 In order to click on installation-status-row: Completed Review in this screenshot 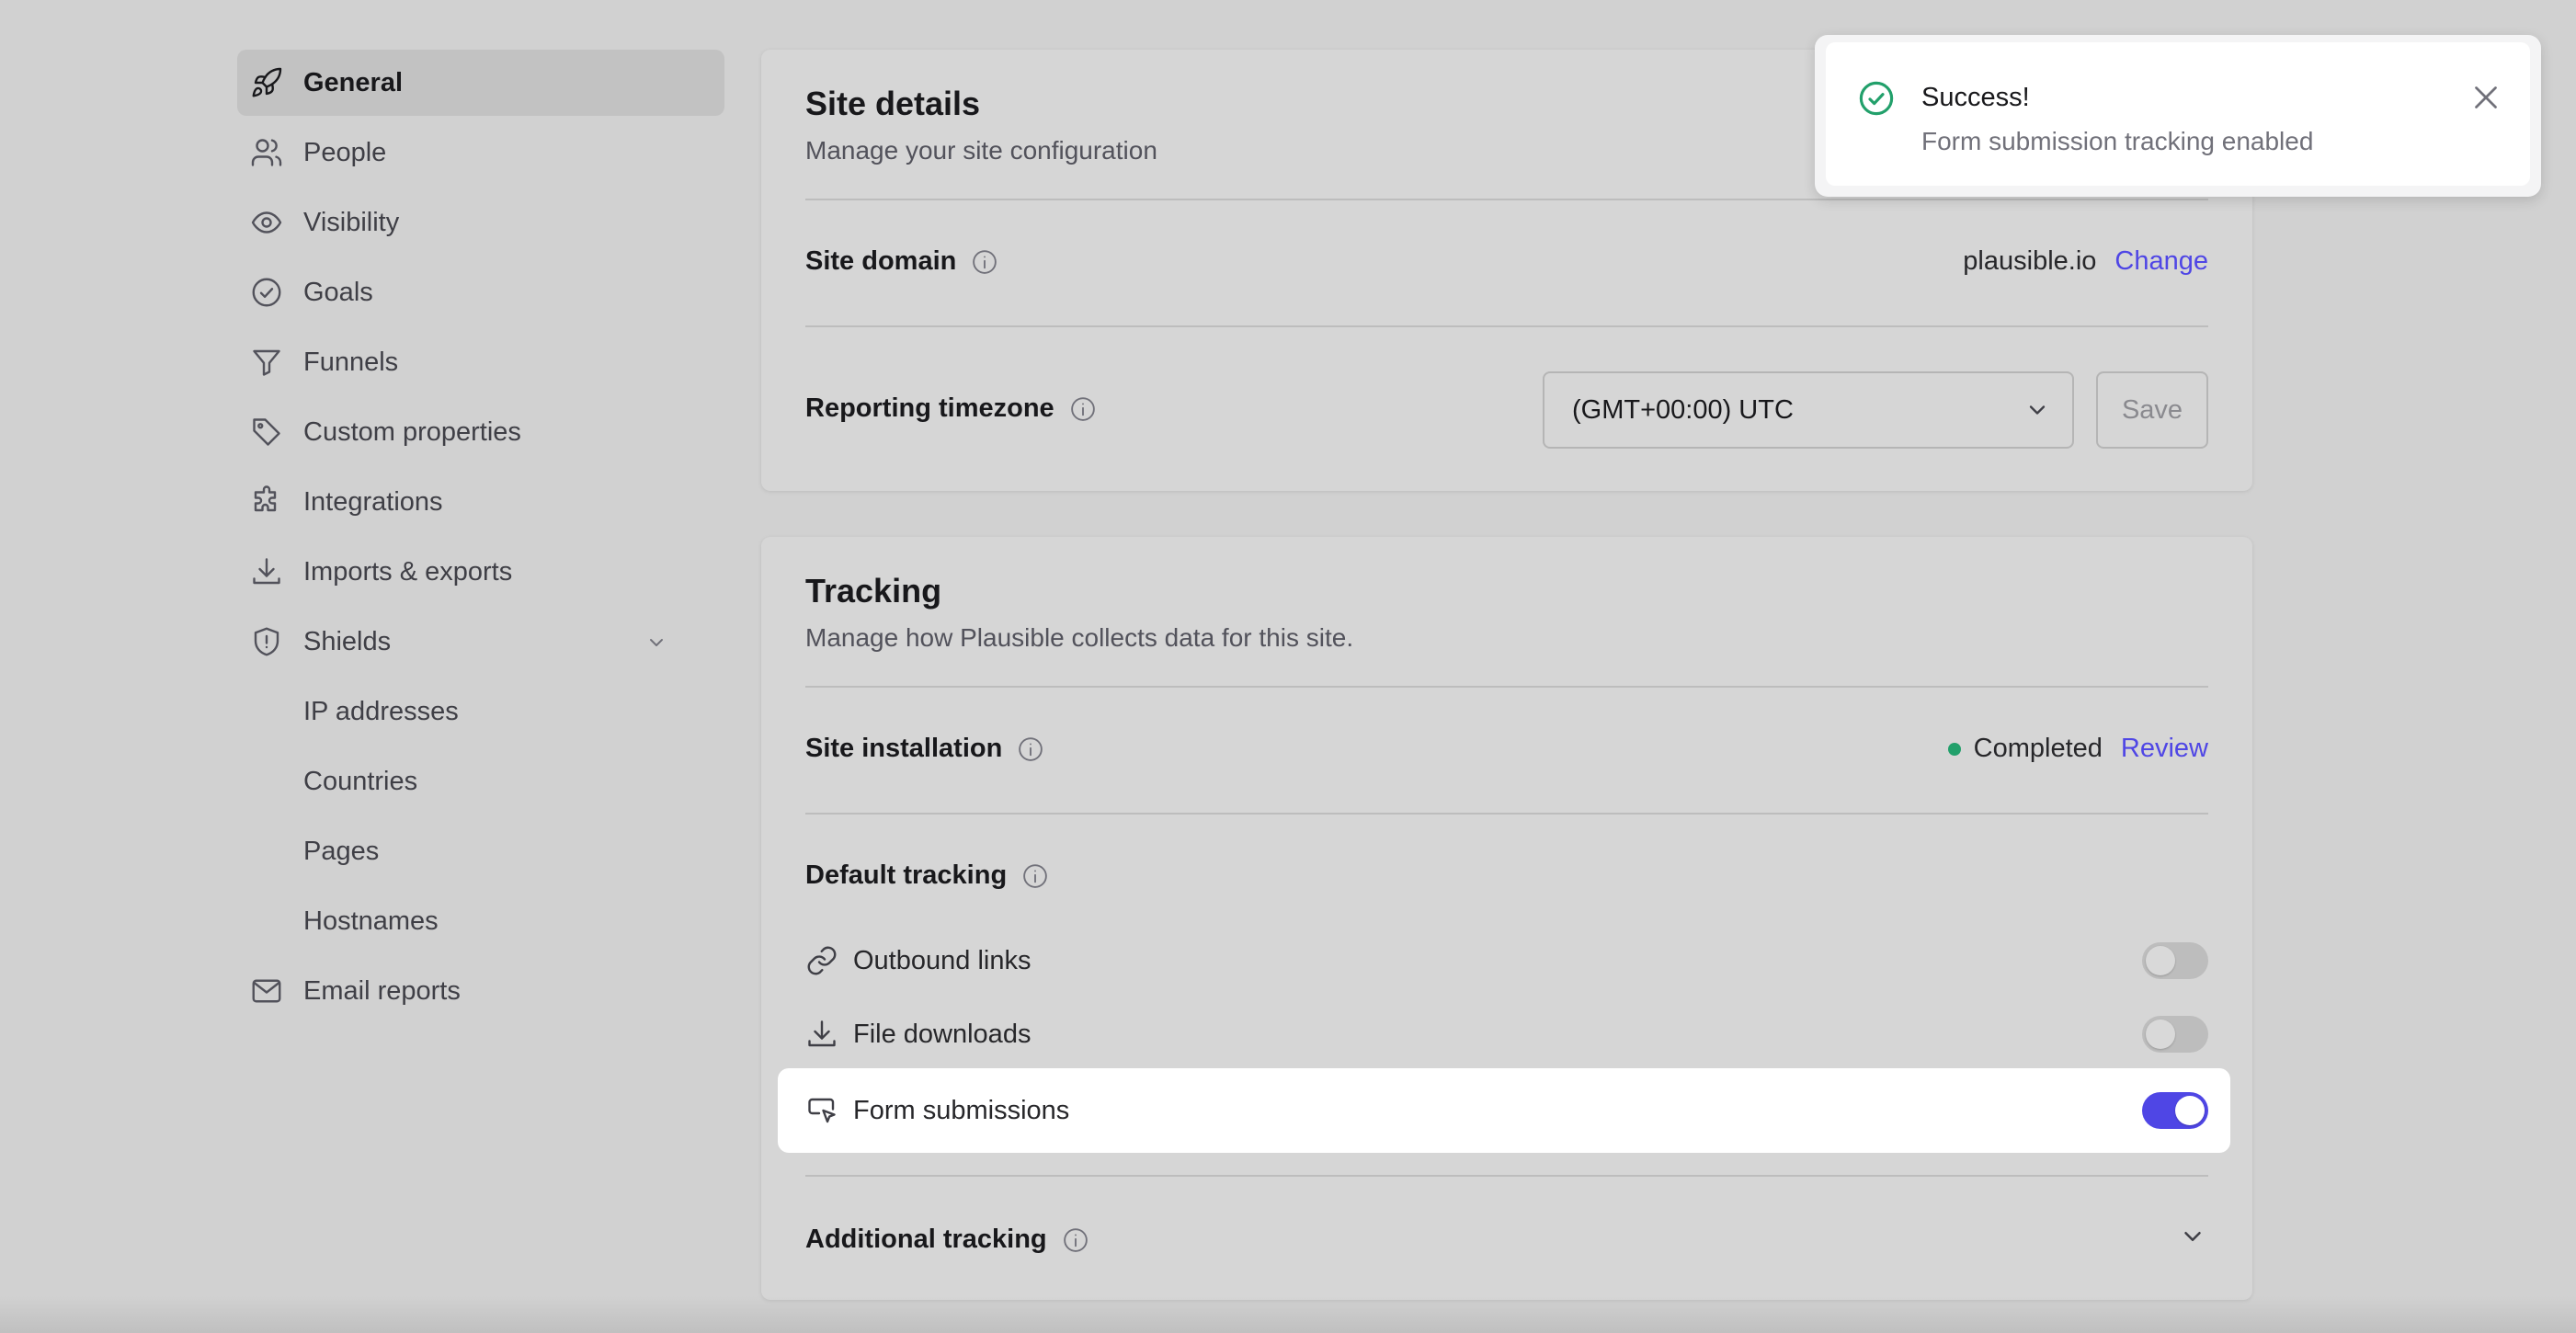, I will do `click(2077, 749)`.